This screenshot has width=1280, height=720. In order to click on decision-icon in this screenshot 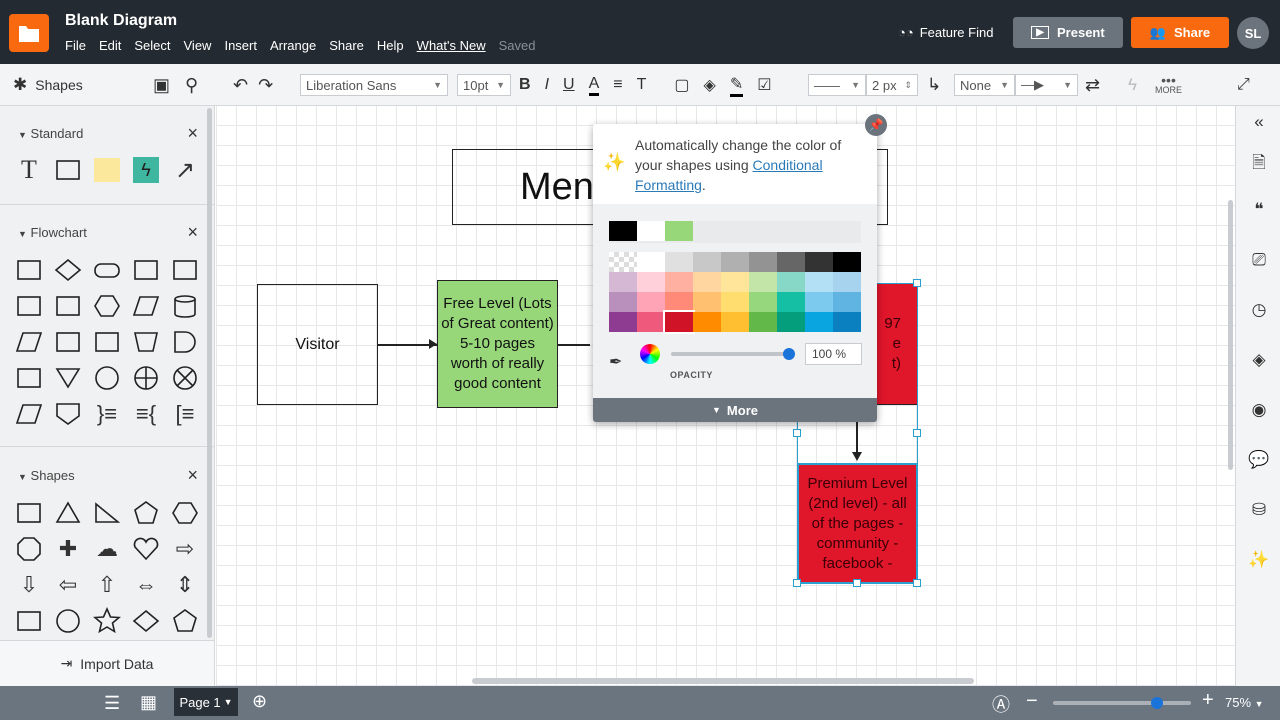, I will do `click(68, 270)`.